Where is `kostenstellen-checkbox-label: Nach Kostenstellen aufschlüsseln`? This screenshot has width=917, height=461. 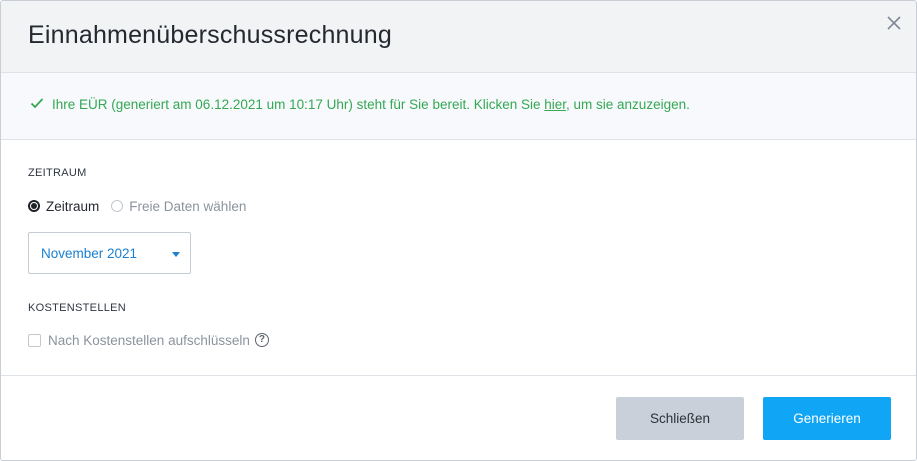 kostenstellen-checkbox-label: Nach Kostenstellen aufschlüsseln is located at coordinates (149, 340).